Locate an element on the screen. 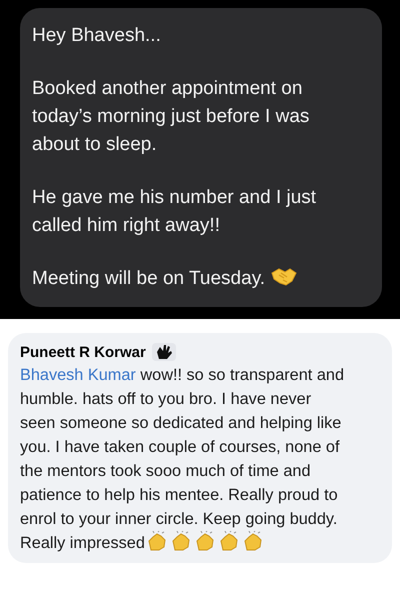  message-text: Meeting will be on Tuesday. is located at coordinates (182, 279).